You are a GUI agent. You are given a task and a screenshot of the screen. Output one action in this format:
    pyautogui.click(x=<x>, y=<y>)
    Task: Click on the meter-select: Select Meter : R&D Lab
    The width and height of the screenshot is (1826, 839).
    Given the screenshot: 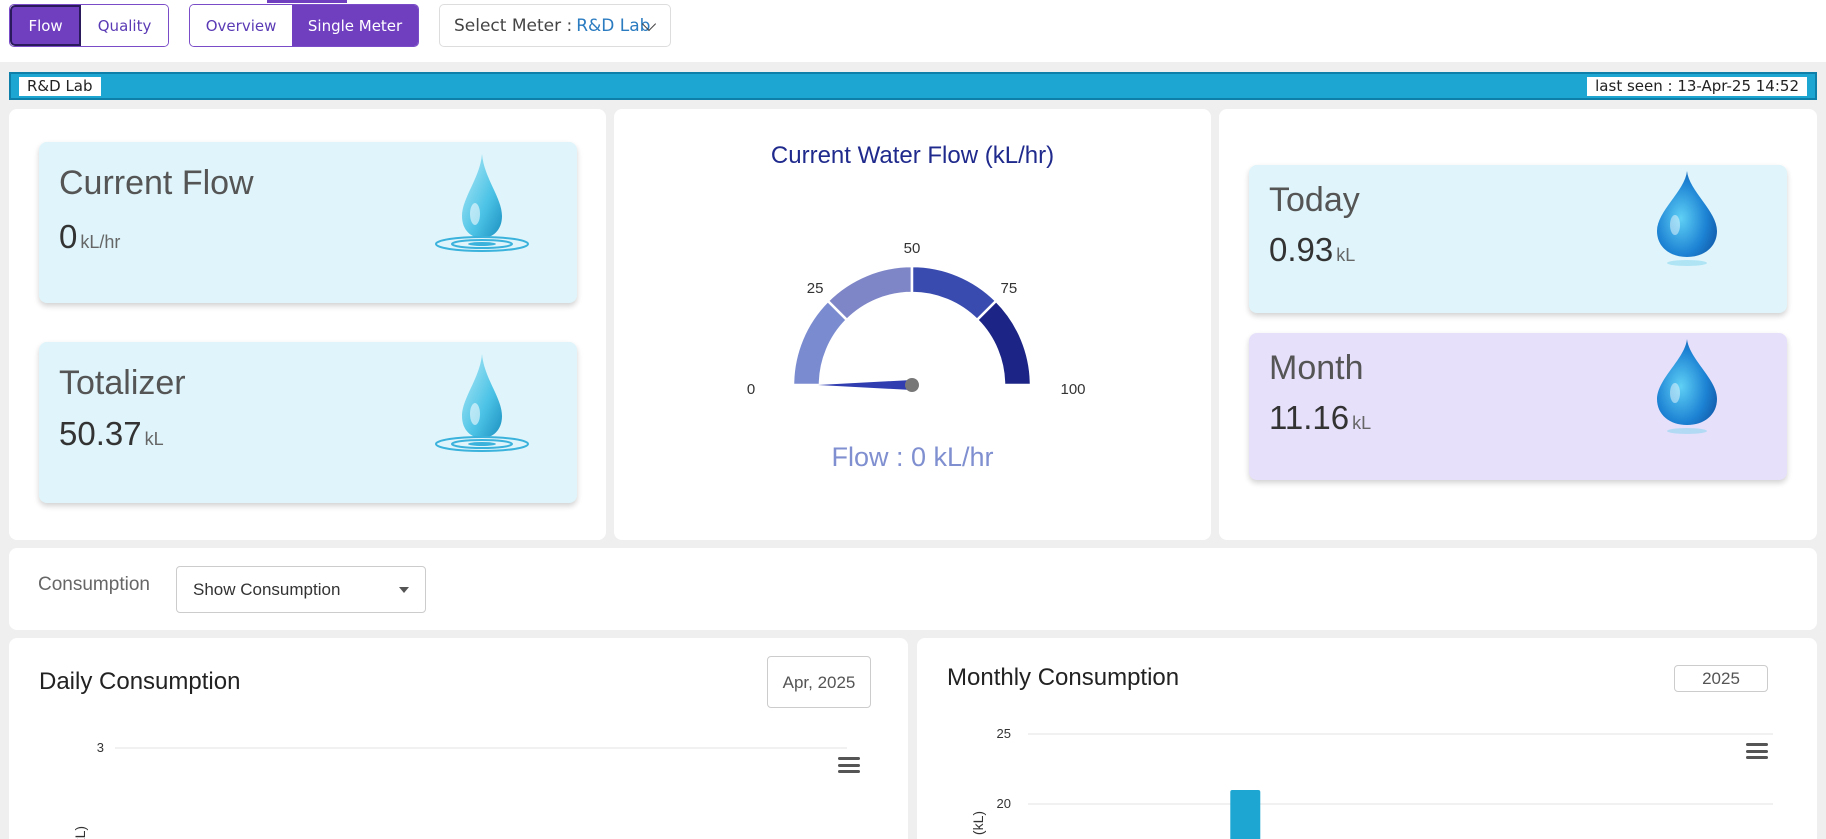 What is the action you would take?
    pyautogui.click(x=555, y=25)
    